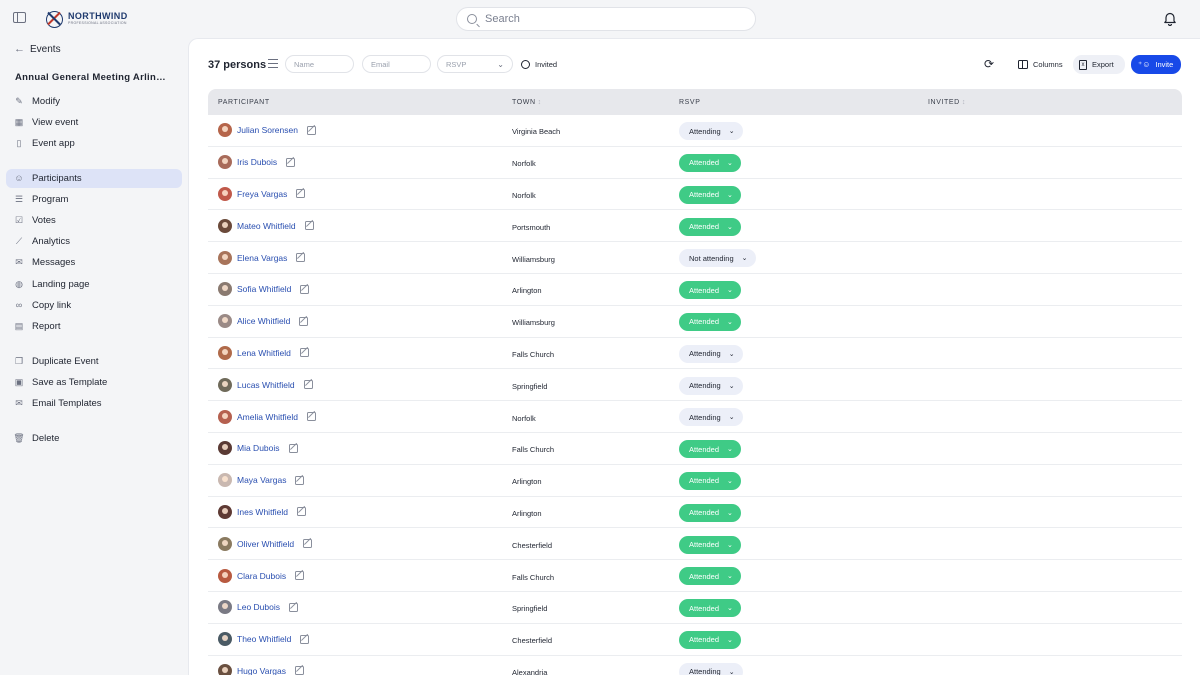 The height and width of the screenshot is (675, 1200). Describe the element at coordinates (267, 130) in the screenshot. I see `participant-name-link: Julian Sorensen` at that location.